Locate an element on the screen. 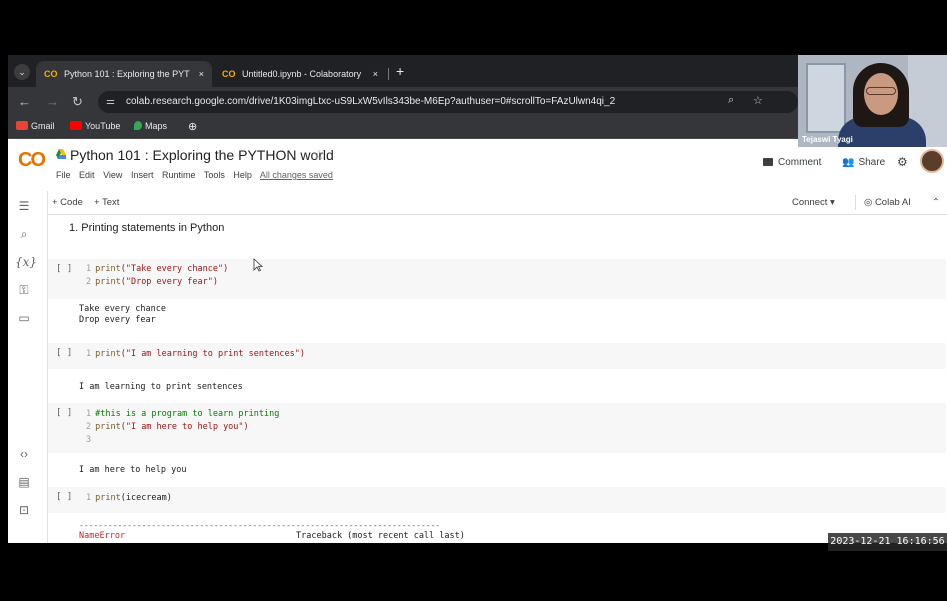 This screenshot has width=947, height=601. secrets-key-icon: ⚿ is located at coordinates (24, 290).